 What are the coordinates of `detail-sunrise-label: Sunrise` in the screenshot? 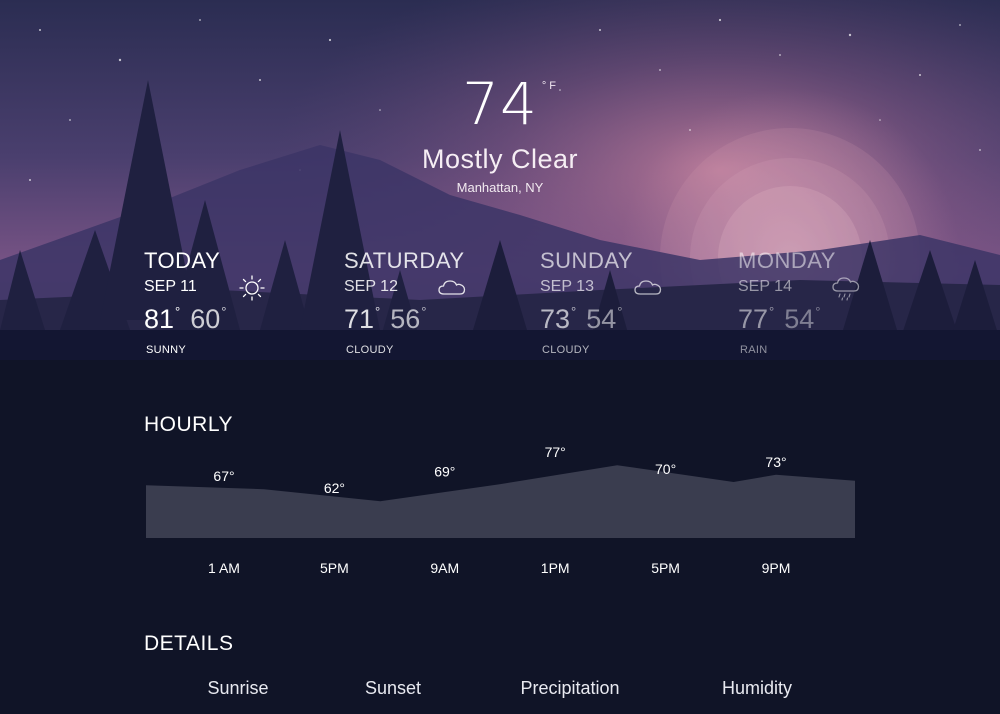 It's located at (237, 688).